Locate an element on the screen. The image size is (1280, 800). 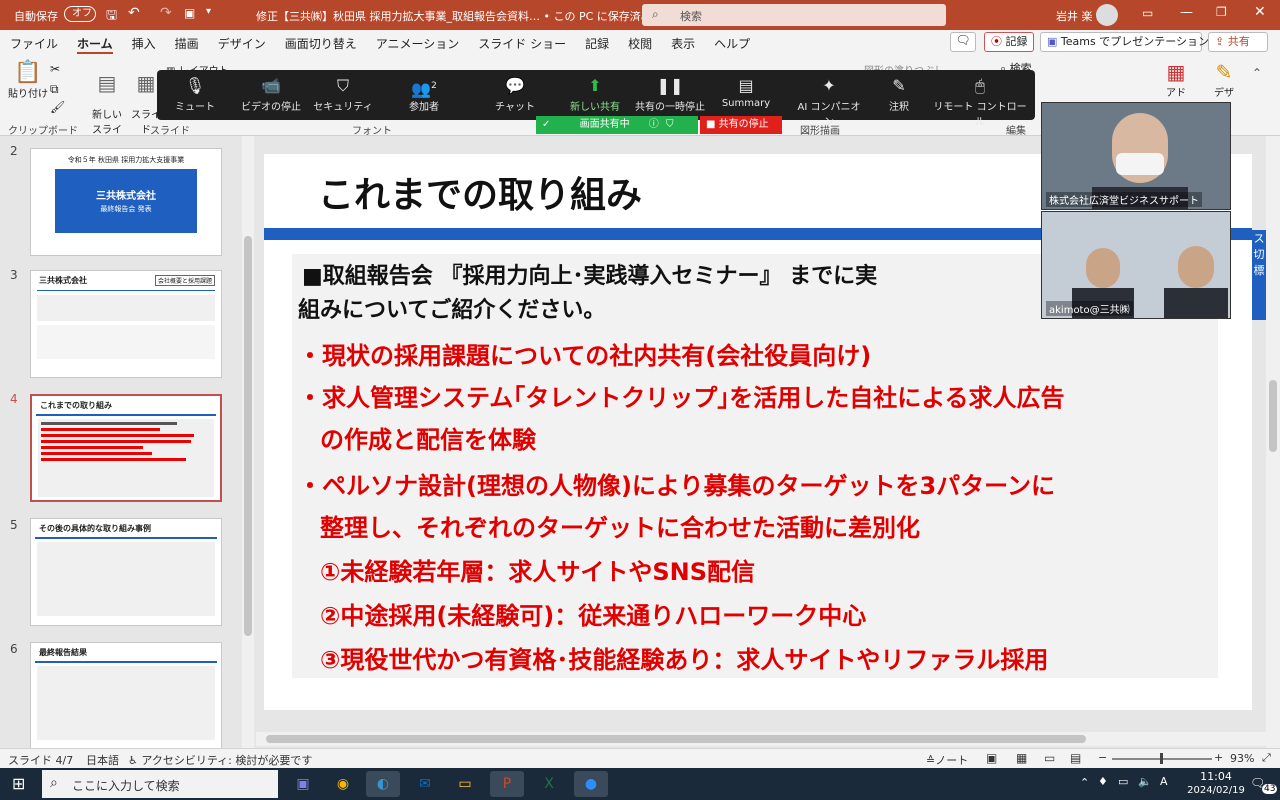
tray-chevron-icon: ⌃ is located at coordinates (1084, 782).